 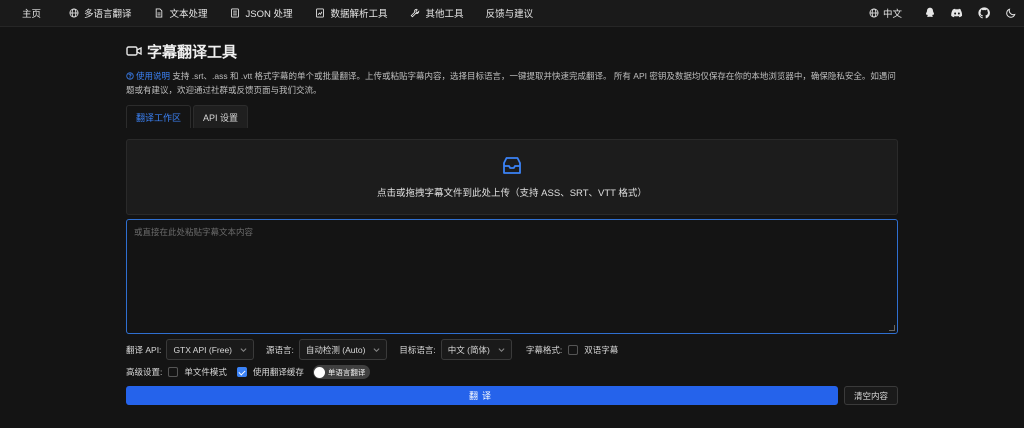 I want to click on nav-json-label: JSON 处理, so click(x=269, y=14).